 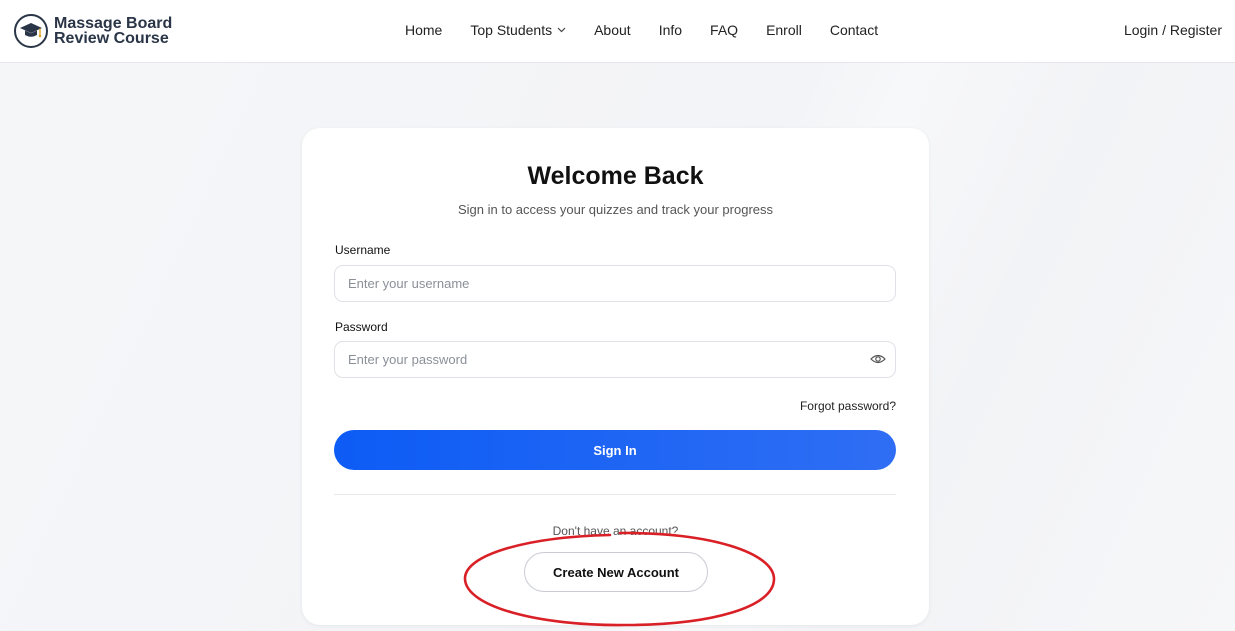 What do you see at coordinates (616, 572) in the screenshot?
I see `create-account-button: Create New Account` at bounding box center [616, 572].